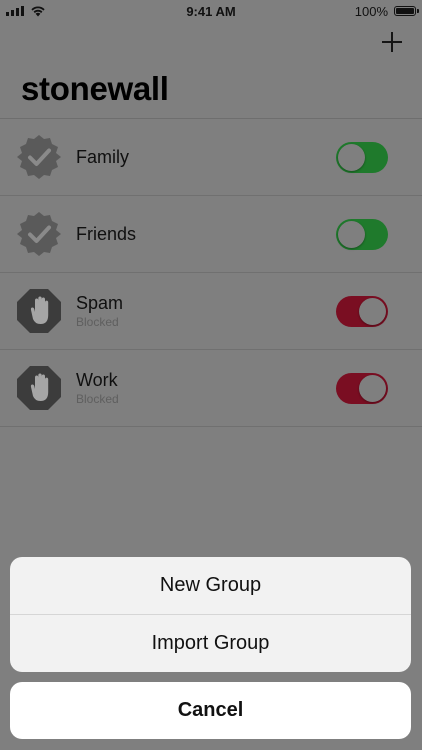 This screenshot has width=422, height=750. What do you see at coordinates (211, 157) in the screenshot?
I see `group-row-family: Family` at bounding box center [211, 157].